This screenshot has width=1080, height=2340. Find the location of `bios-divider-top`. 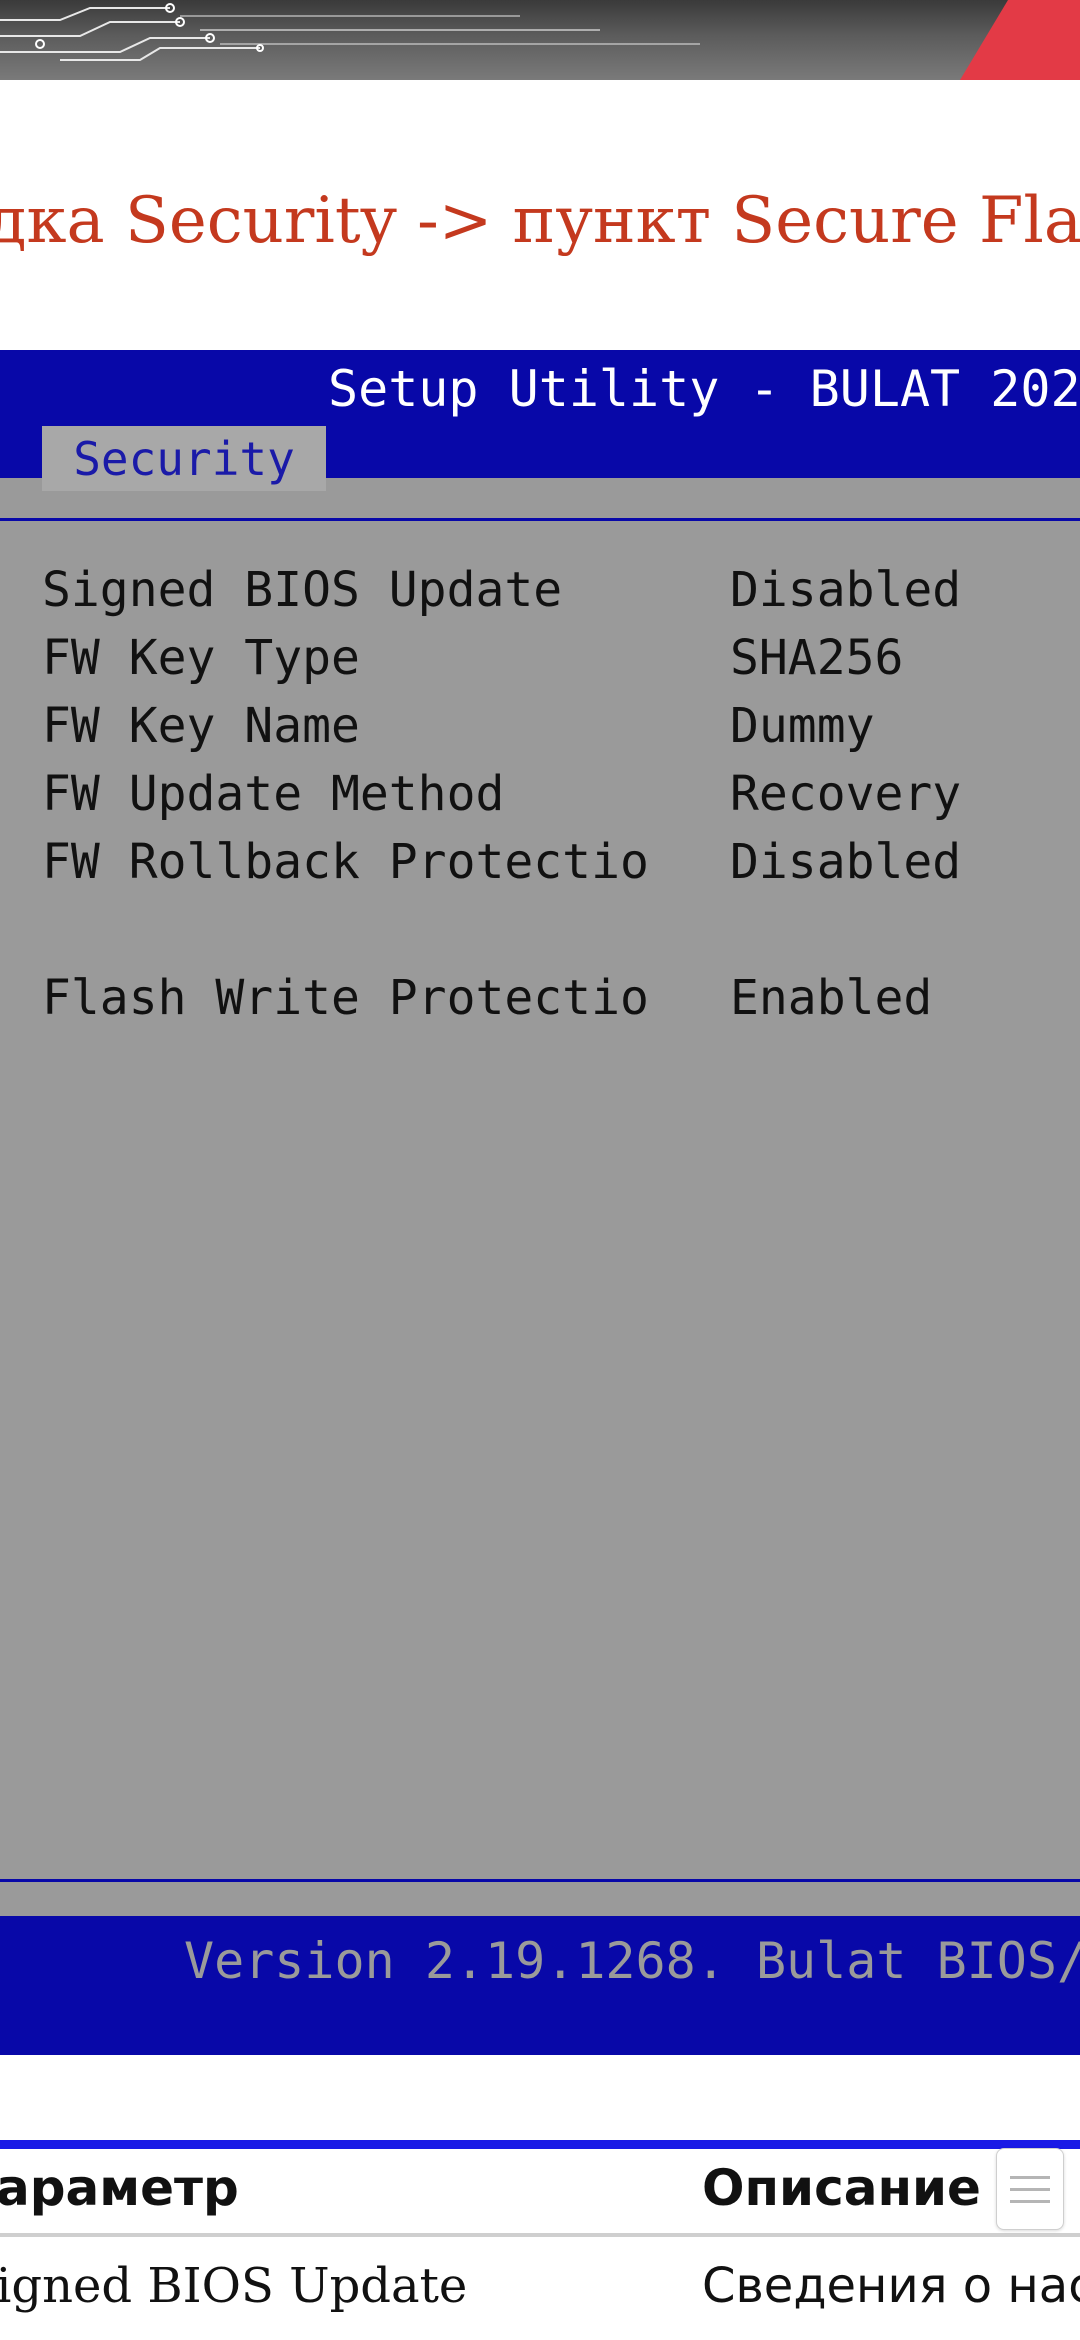

bios-divider-top is located at coordinates (540, 519).